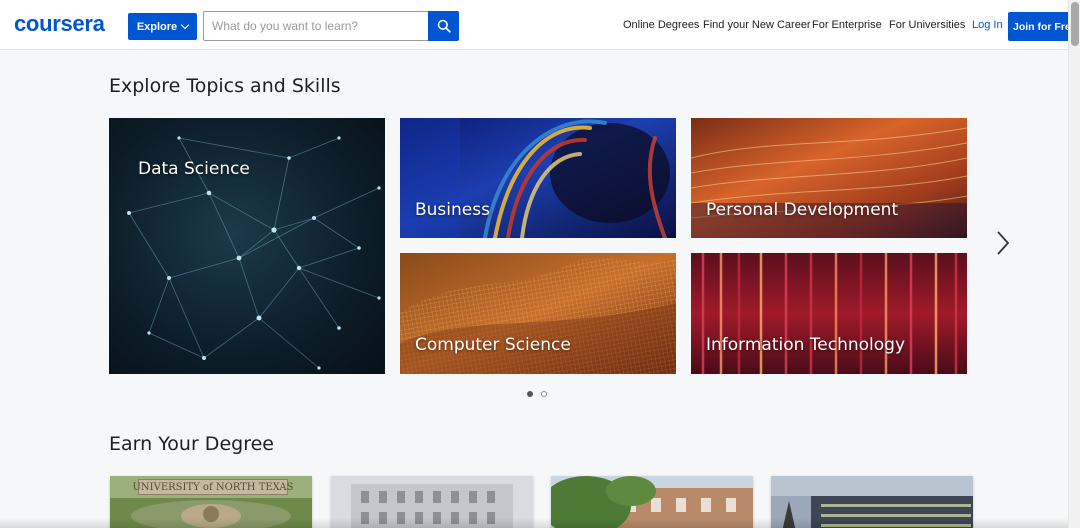 The image size is (1080, 528). I want to click on topic-tile-information-technology: Information Technology, so click(829, 313).